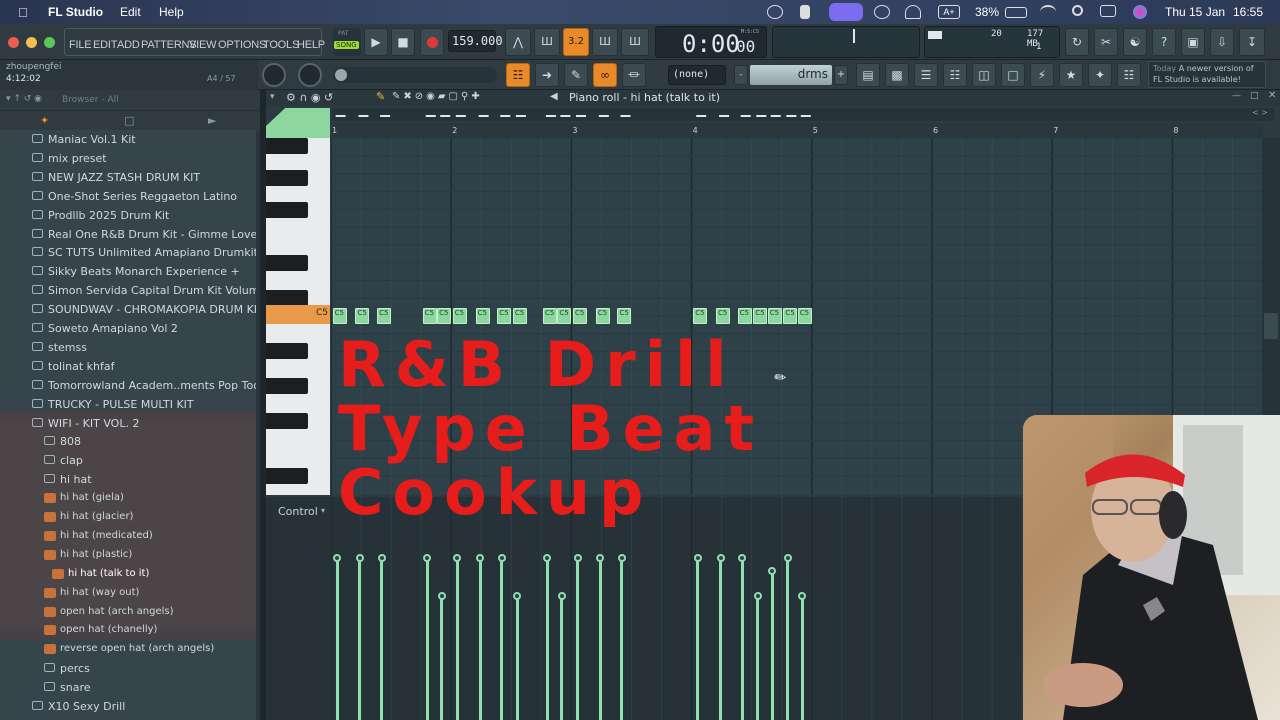  What do you see at coordinates (547, 42) in the screenshot?
I see `wait-input-button: Ш` at bounding box center [547, 42].